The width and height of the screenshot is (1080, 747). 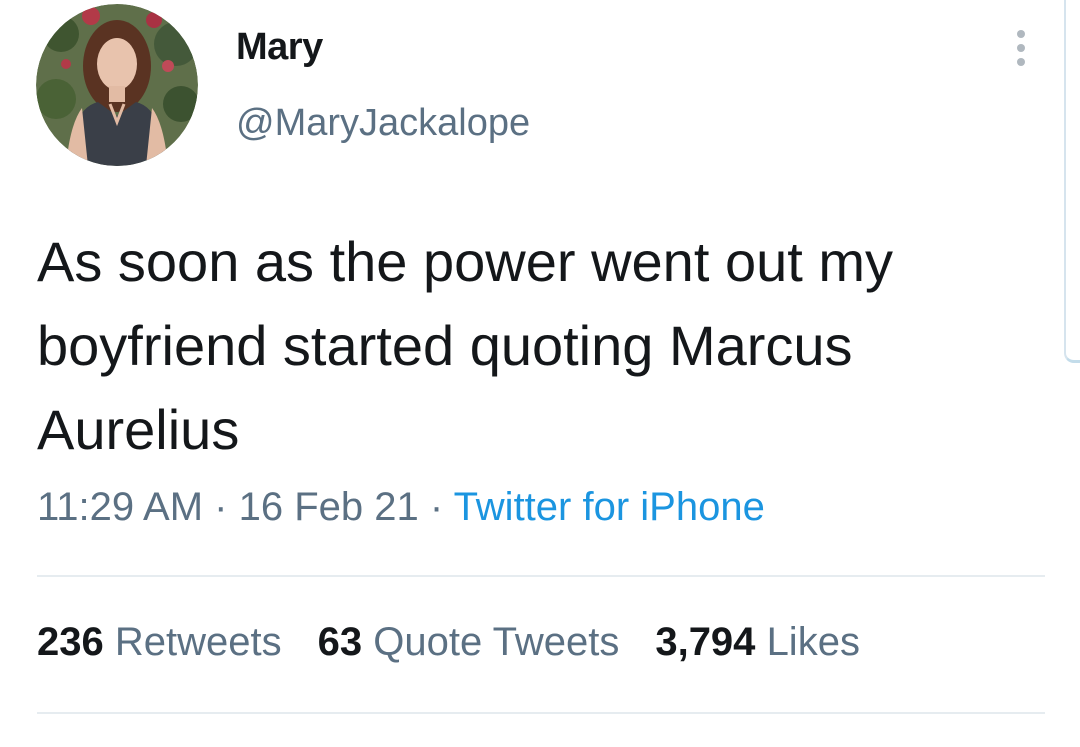 I want to click on retweets-label: Retweets, so click(x=198, y=642).